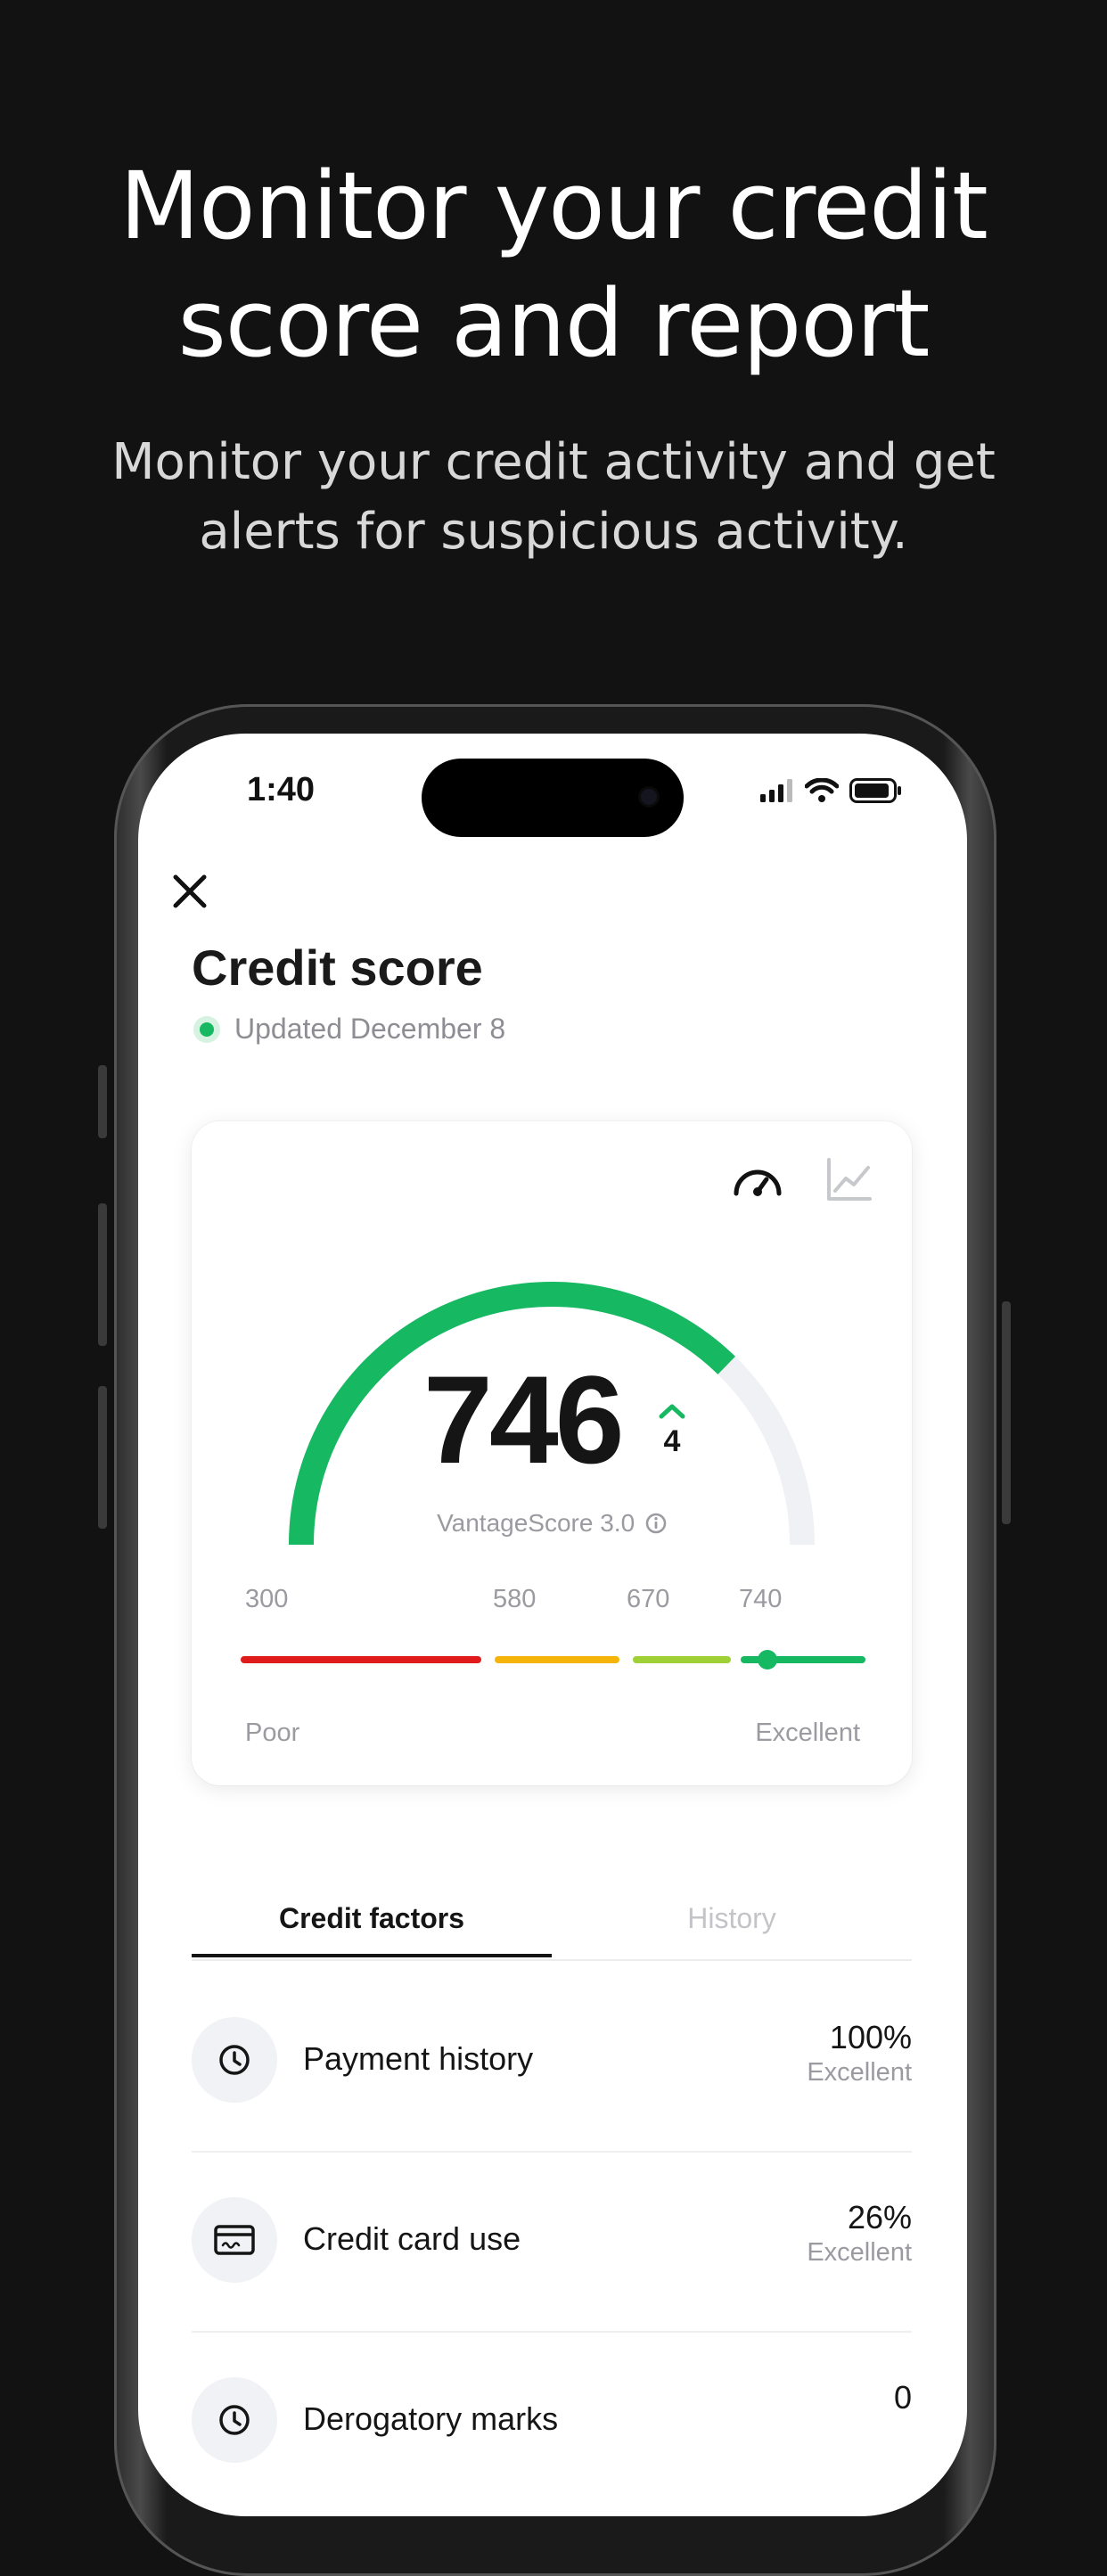 The height and width of the screenshot is (2576, 1107). I want to click on volume-up-button, so click(103, 1274).